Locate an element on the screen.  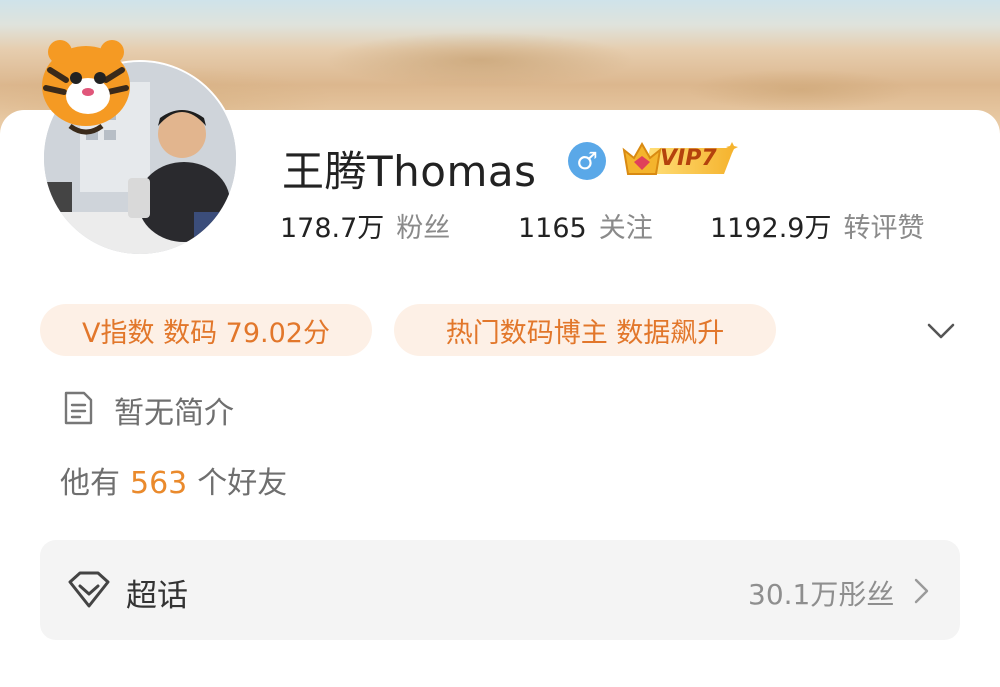
supertopic-label: 超话 is located at coordinates (157, 596).